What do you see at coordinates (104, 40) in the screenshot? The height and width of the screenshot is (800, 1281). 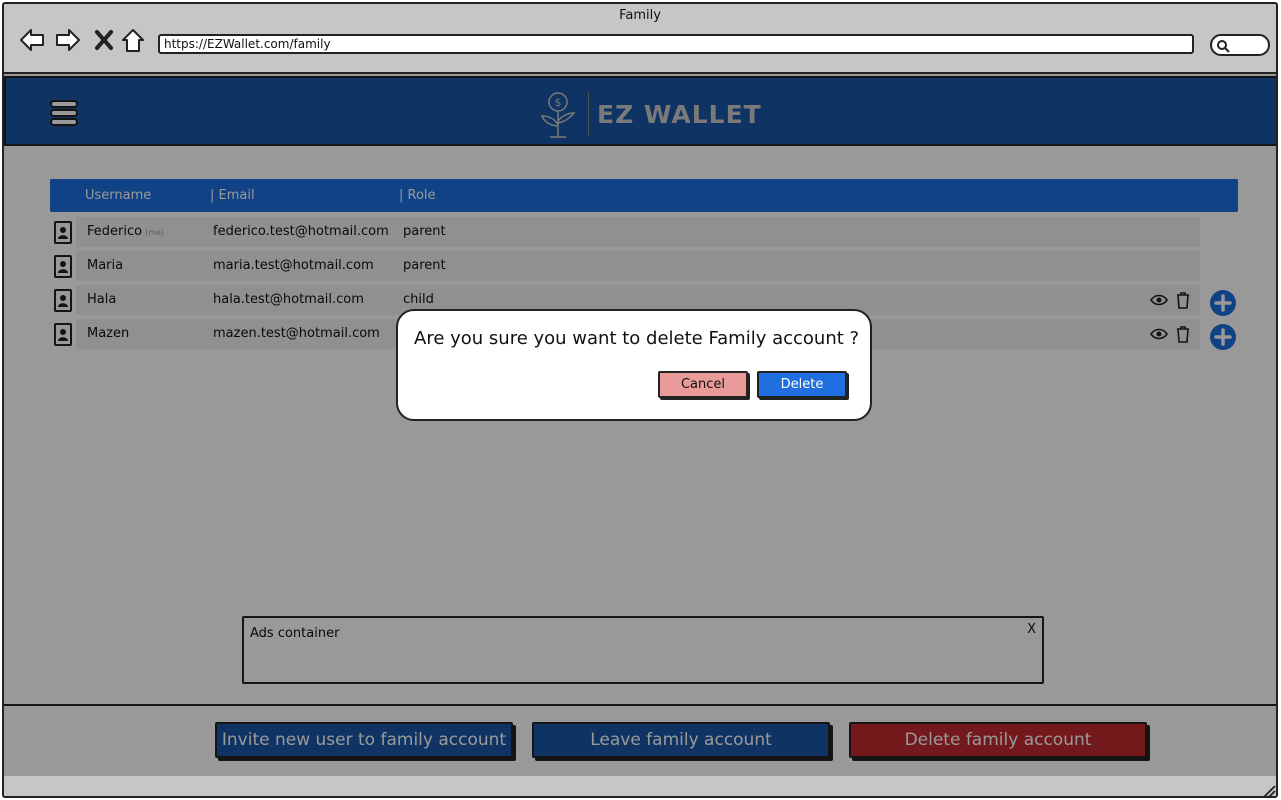 I see `close-icon` at bounding box center [104, 40].